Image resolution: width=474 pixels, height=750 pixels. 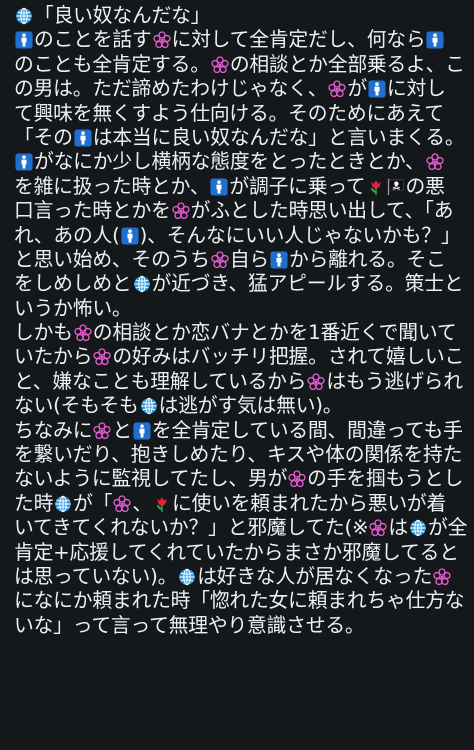 What do you see at coordinates (122, 430) in the screenshot?
I see `text-segment: と` at bounding box center [122, 430].